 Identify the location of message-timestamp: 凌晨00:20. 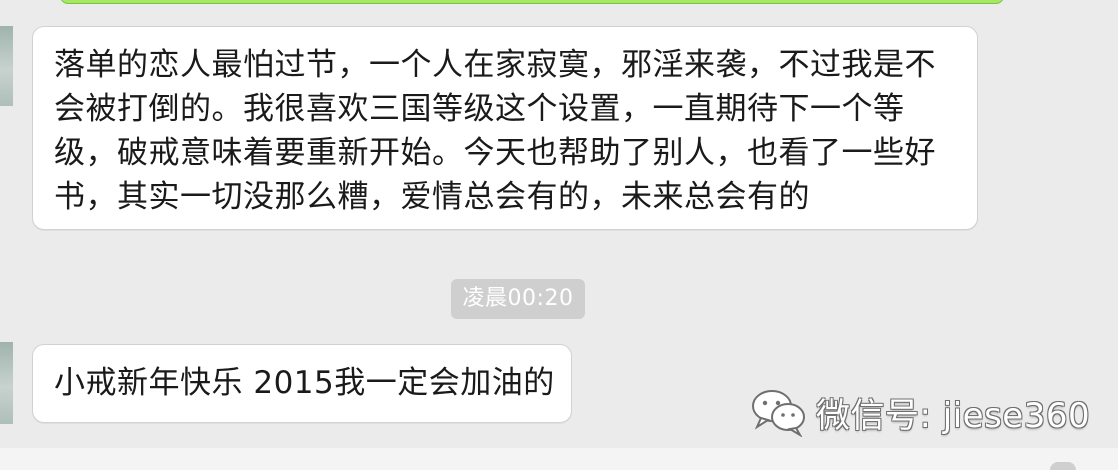
(518, 299).